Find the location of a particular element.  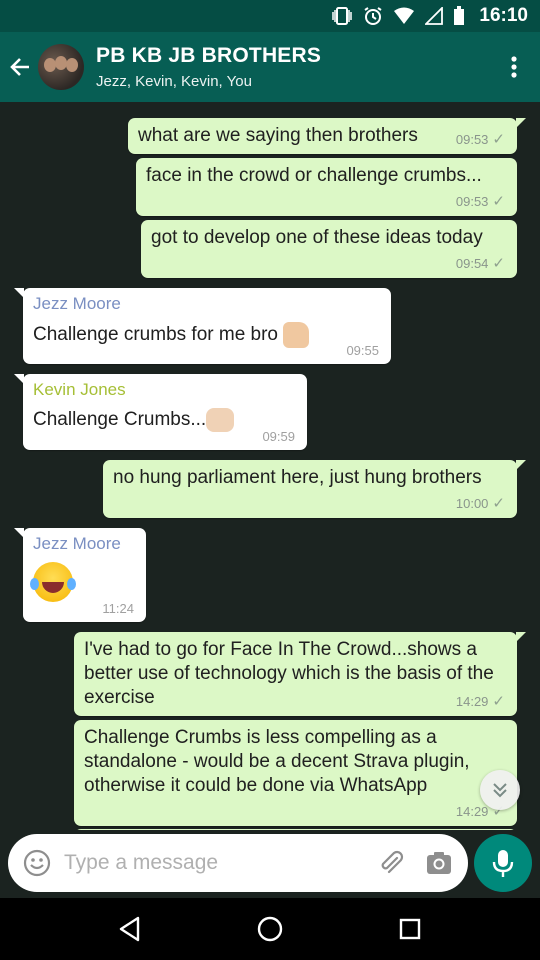

emoji-button is located at coordinates (37, 863).